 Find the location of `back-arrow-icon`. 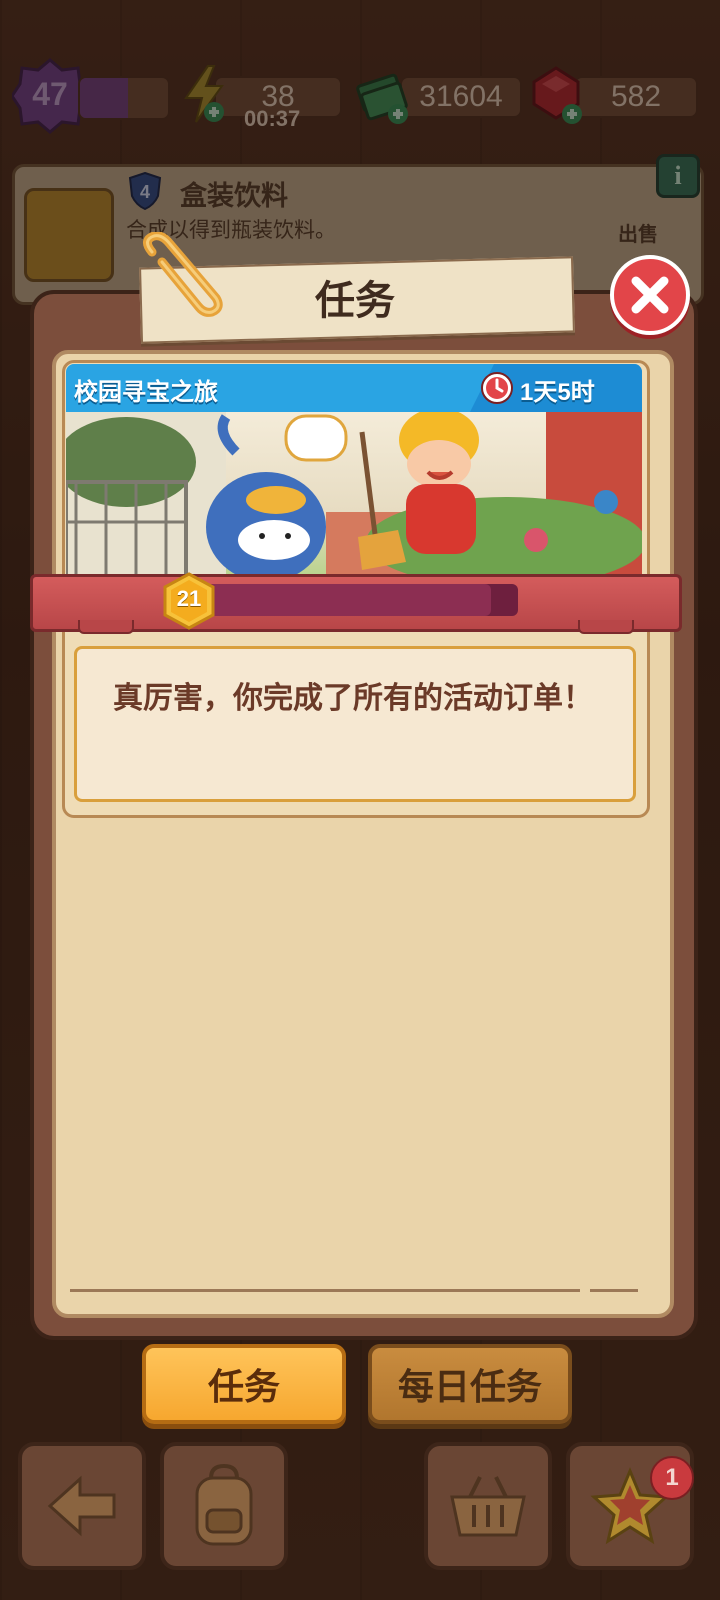

back-arrow-icon is located at coordinates (81, 1506).